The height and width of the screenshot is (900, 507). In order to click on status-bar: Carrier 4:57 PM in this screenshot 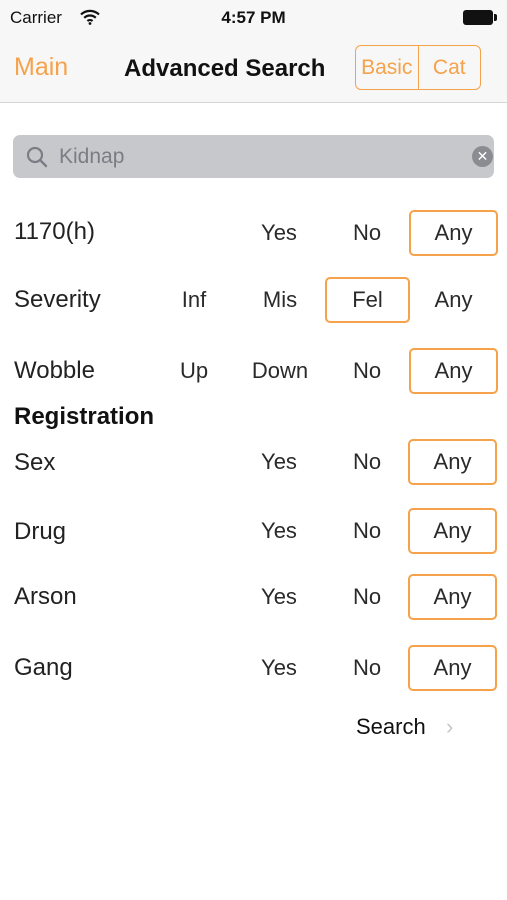, I will do `click(253, 18)`.